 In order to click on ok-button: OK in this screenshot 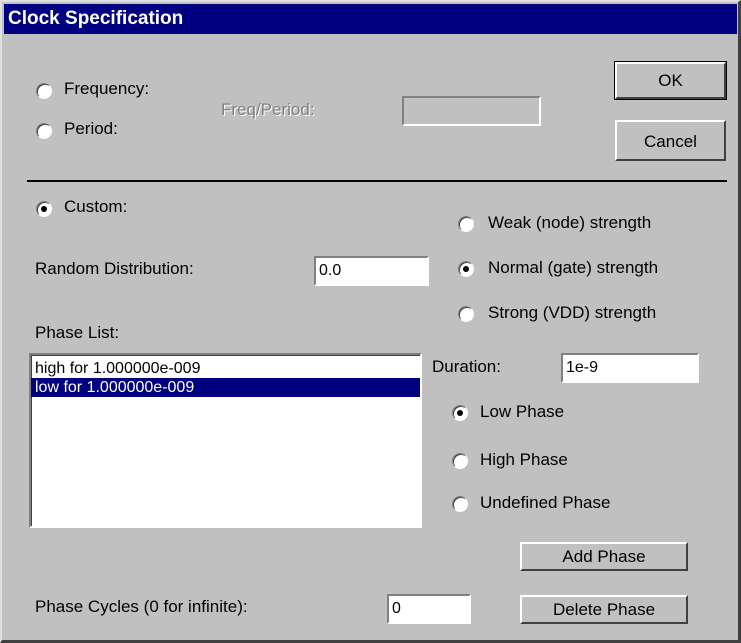, I will do `click(670, 80)`.